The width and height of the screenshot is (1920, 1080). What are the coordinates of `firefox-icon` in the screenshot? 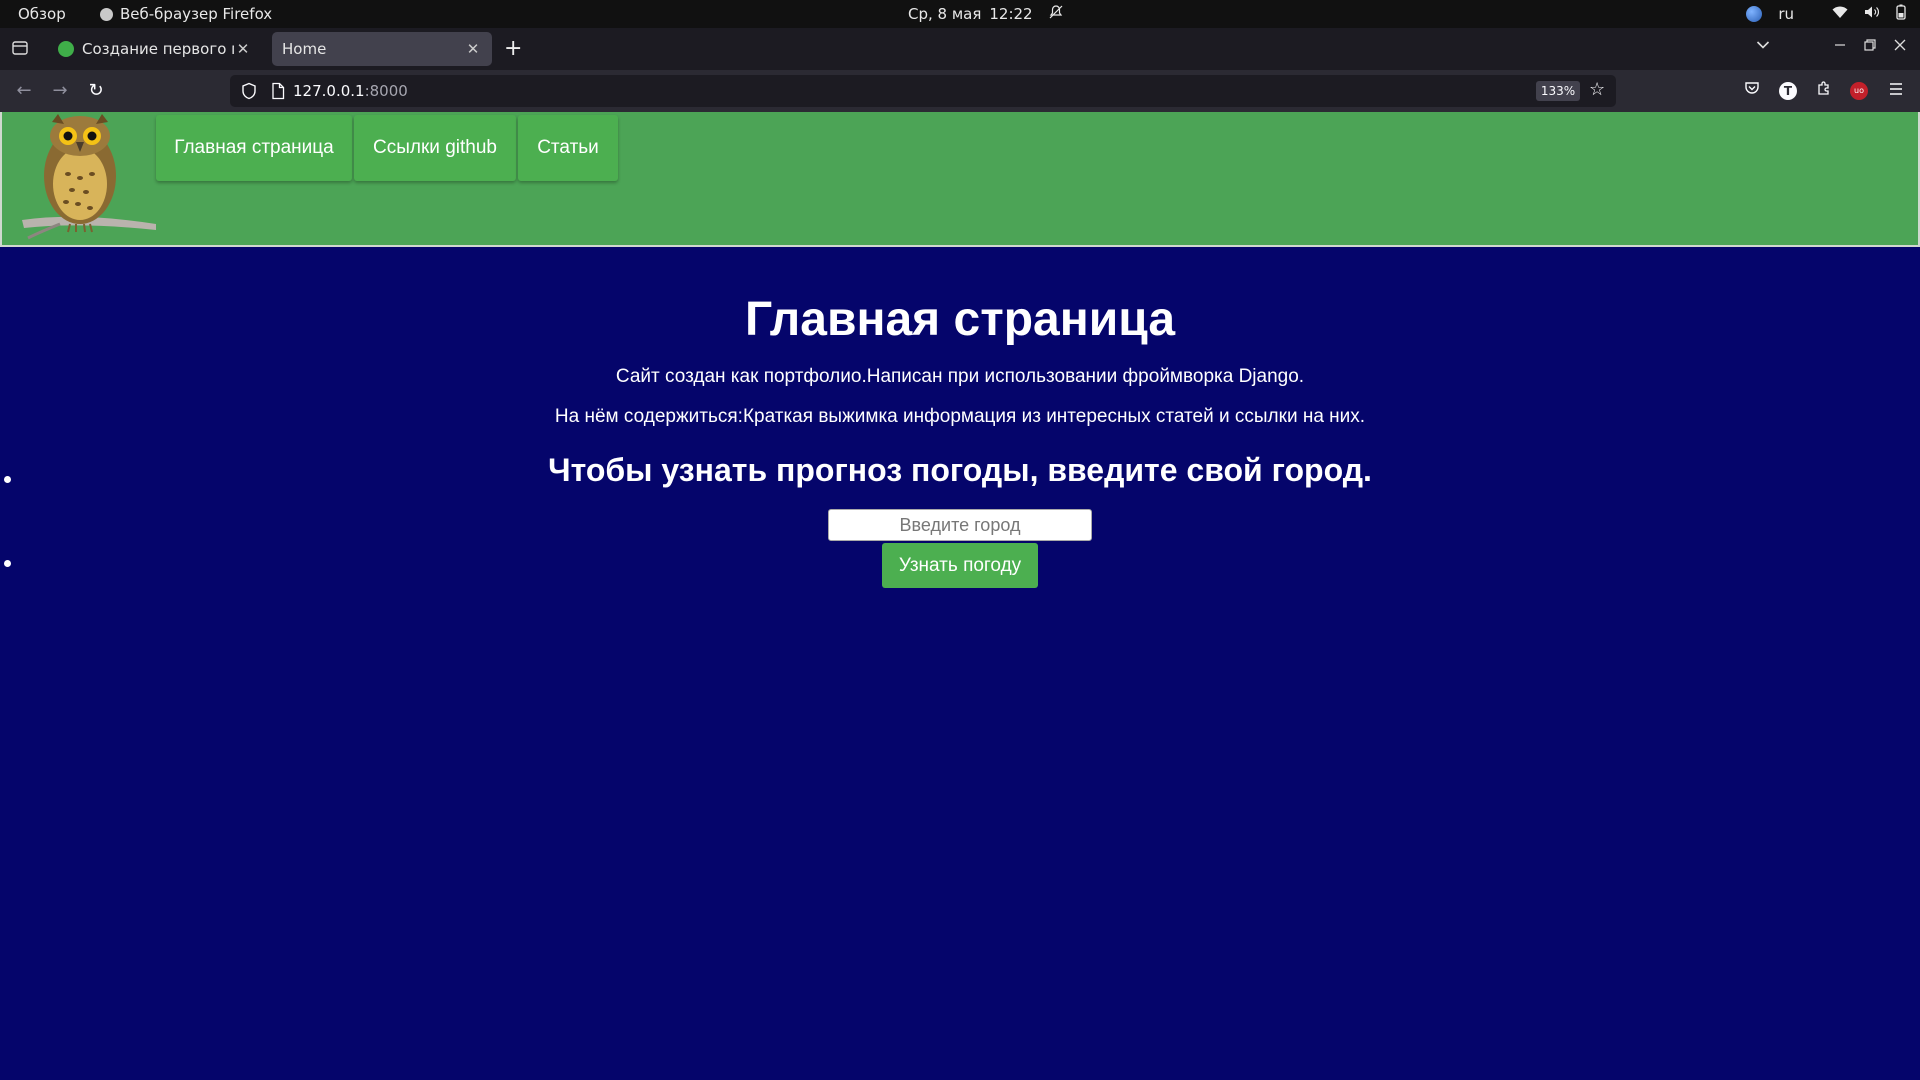 It's located at (106, 14).